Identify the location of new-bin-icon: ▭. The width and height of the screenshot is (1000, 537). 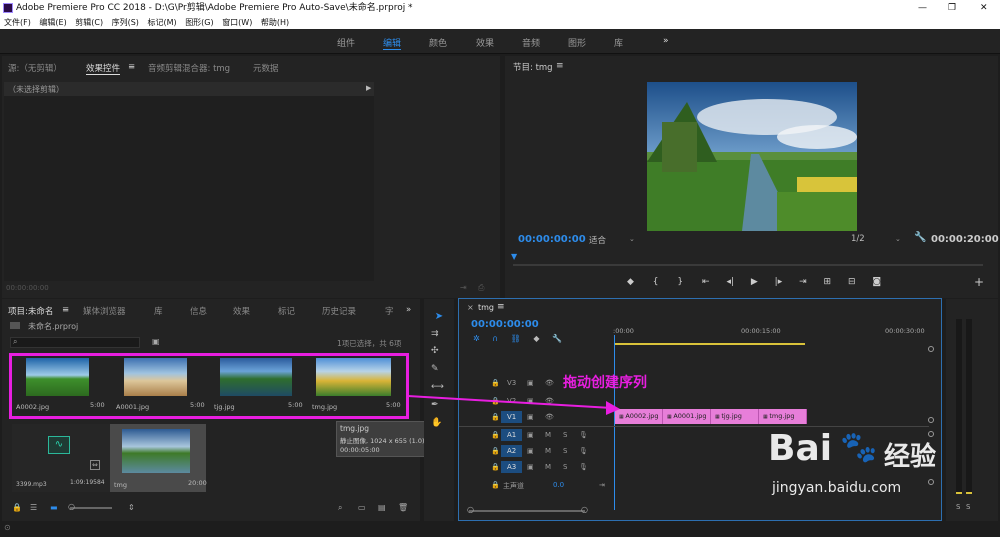
(362, 507).